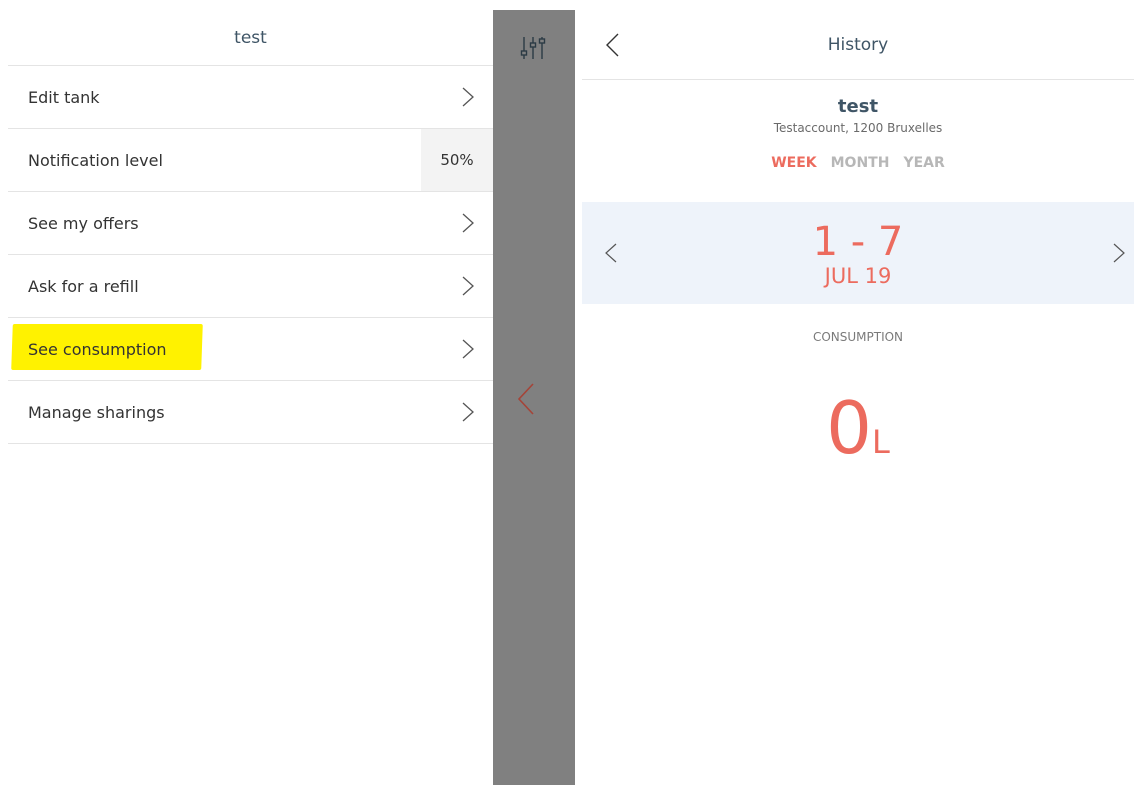 The image size is (1134, 785). I want to click on period-tabs: WEEK MONTH YEAR, so click(858, 163).